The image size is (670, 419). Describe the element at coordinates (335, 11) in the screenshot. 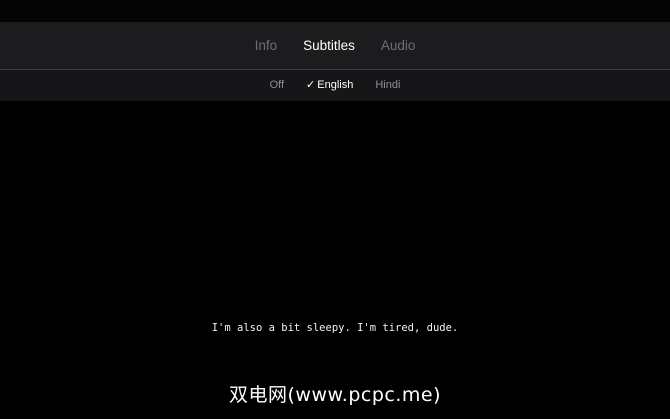

I see `top-strip` at that location.